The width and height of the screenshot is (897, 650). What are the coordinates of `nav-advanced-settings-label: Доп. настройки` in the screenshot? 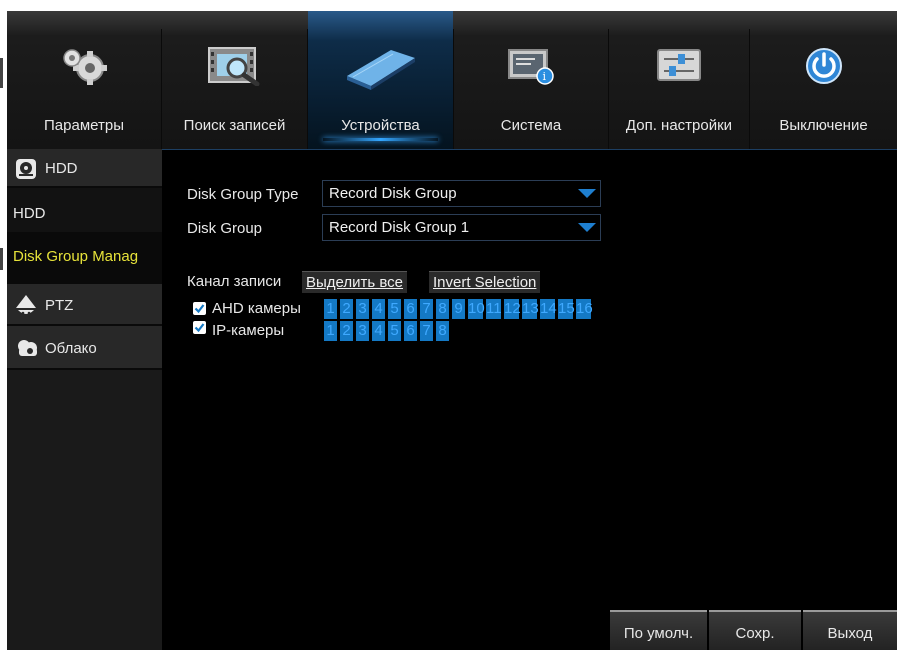 It's located at (679, 125).